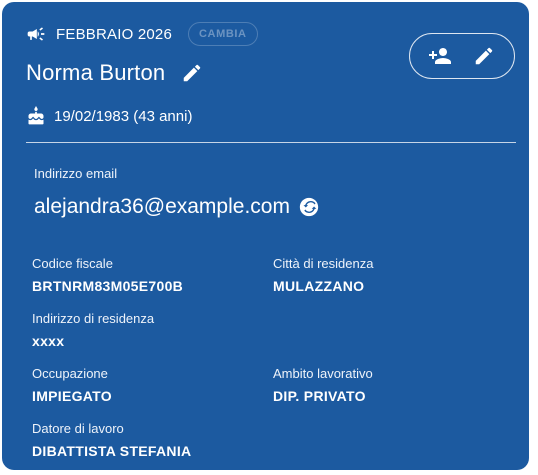  Describe the element at coordinates (72, 396) in the screenshot. I see `occupazione-value: IMPIEGATO` at that location.